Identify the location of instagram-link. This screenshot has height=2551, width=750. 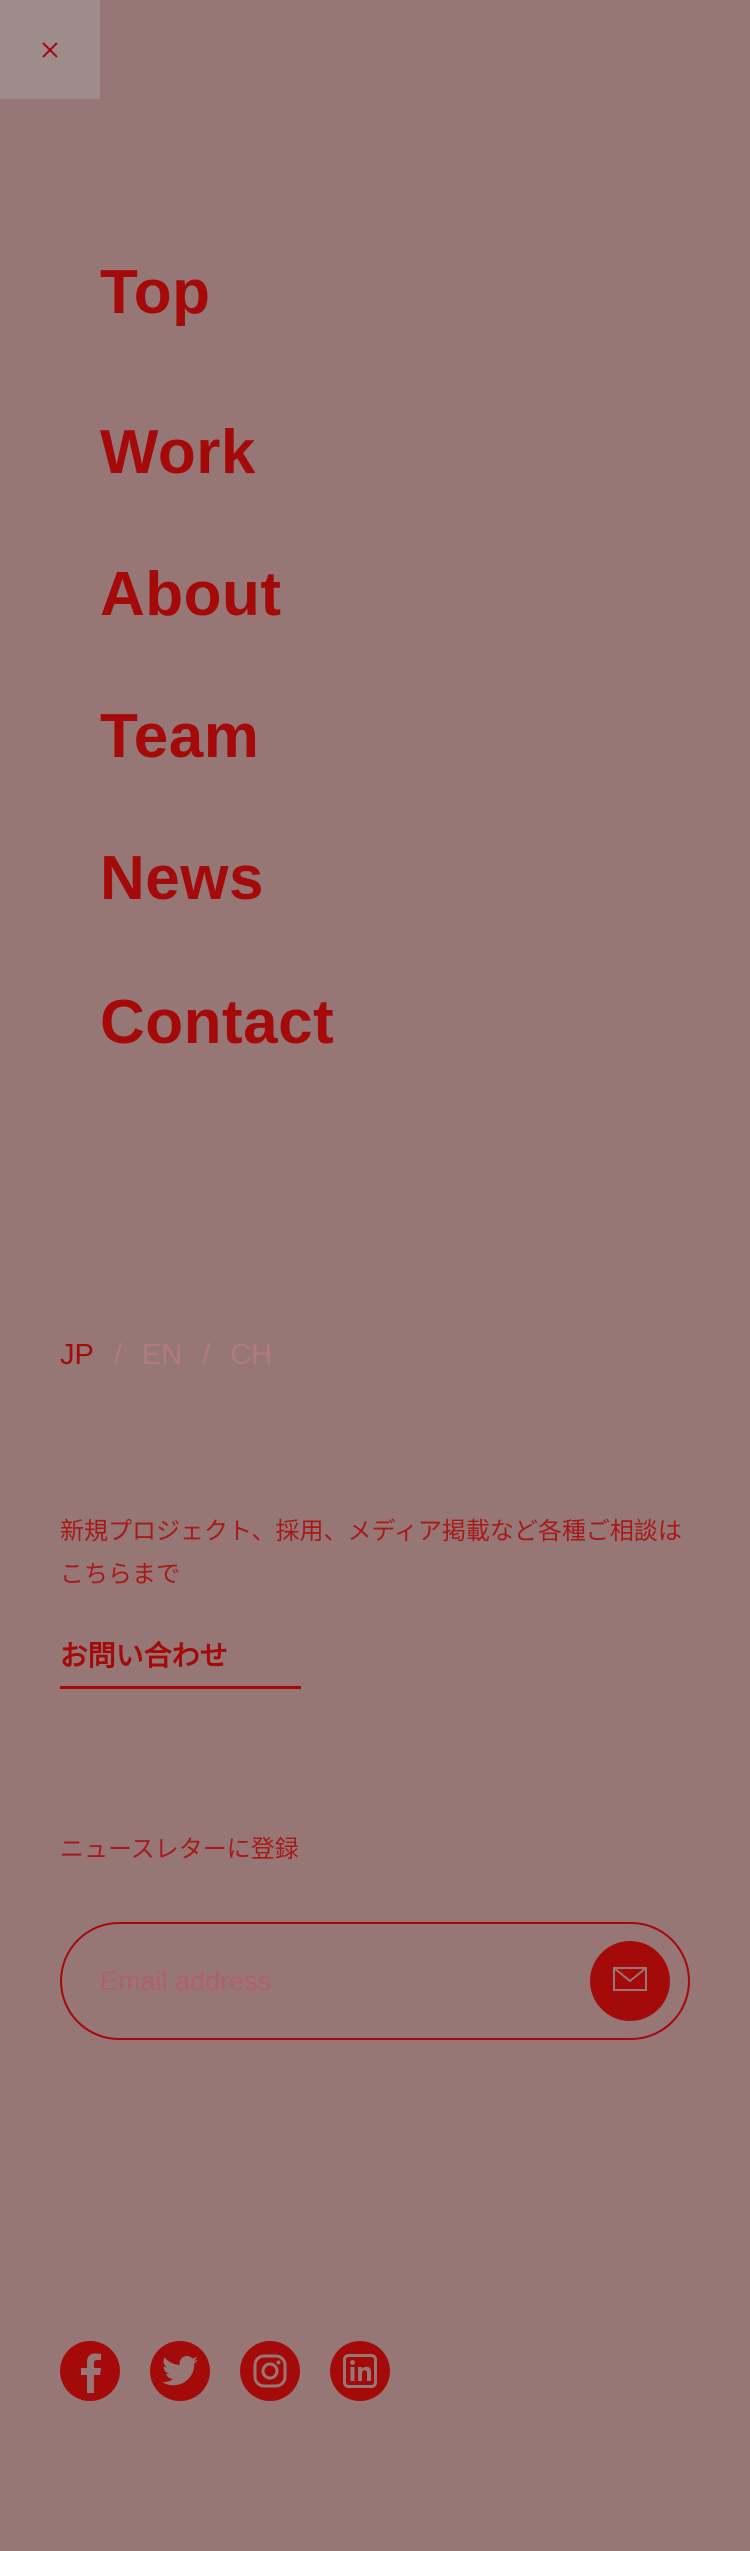
(270, 2371).